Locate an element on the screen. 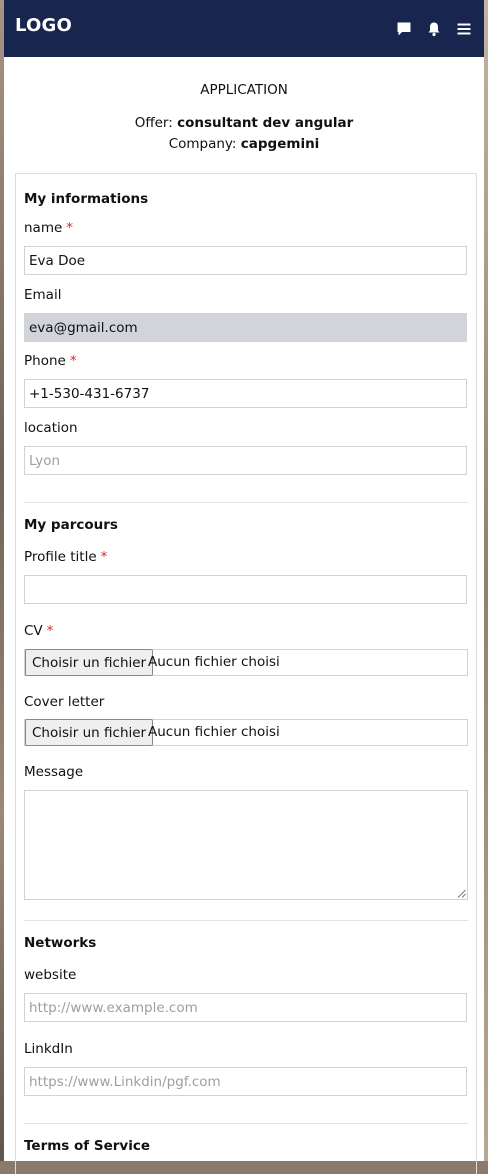 This screenshot has height=1174, width=488. name-label-text: name is located at coordinates (43, 228).